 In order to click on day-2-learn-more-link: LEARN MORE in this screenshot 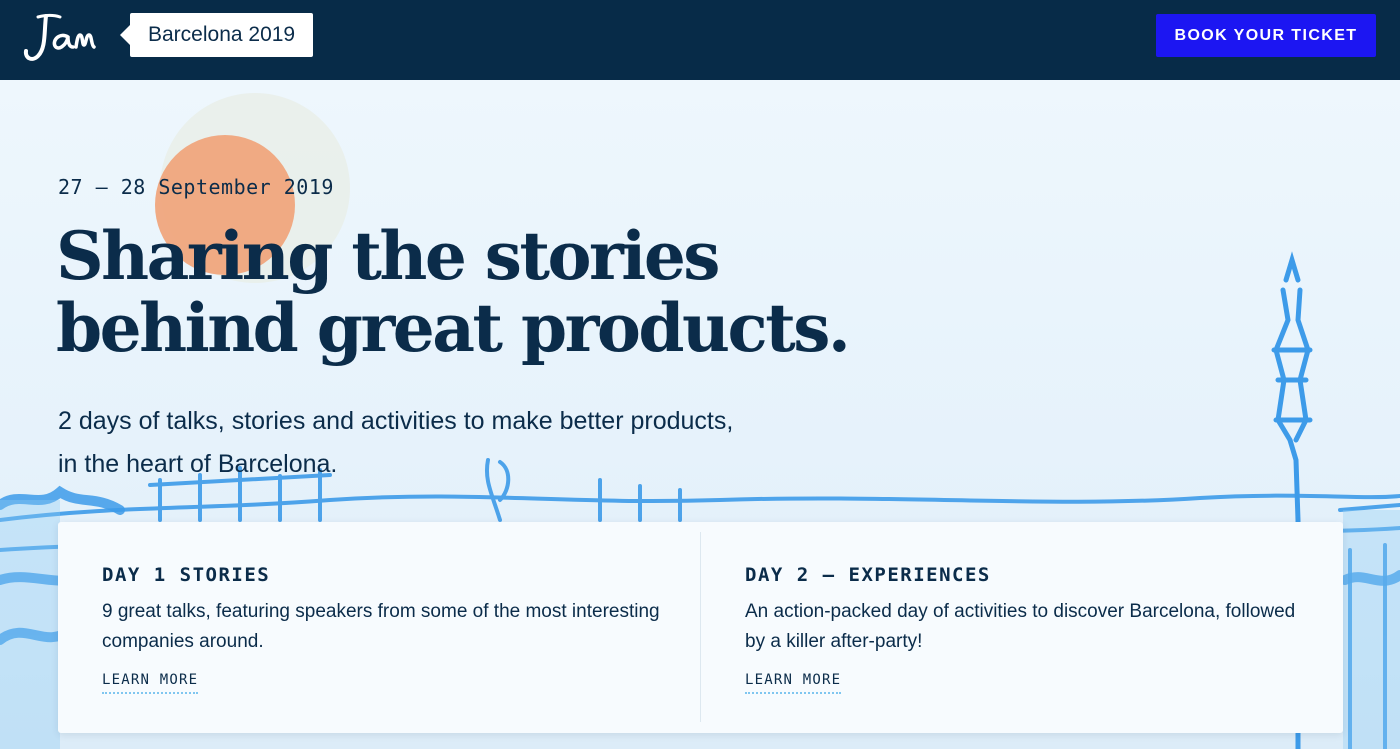, I will do `click(793, 683)`.